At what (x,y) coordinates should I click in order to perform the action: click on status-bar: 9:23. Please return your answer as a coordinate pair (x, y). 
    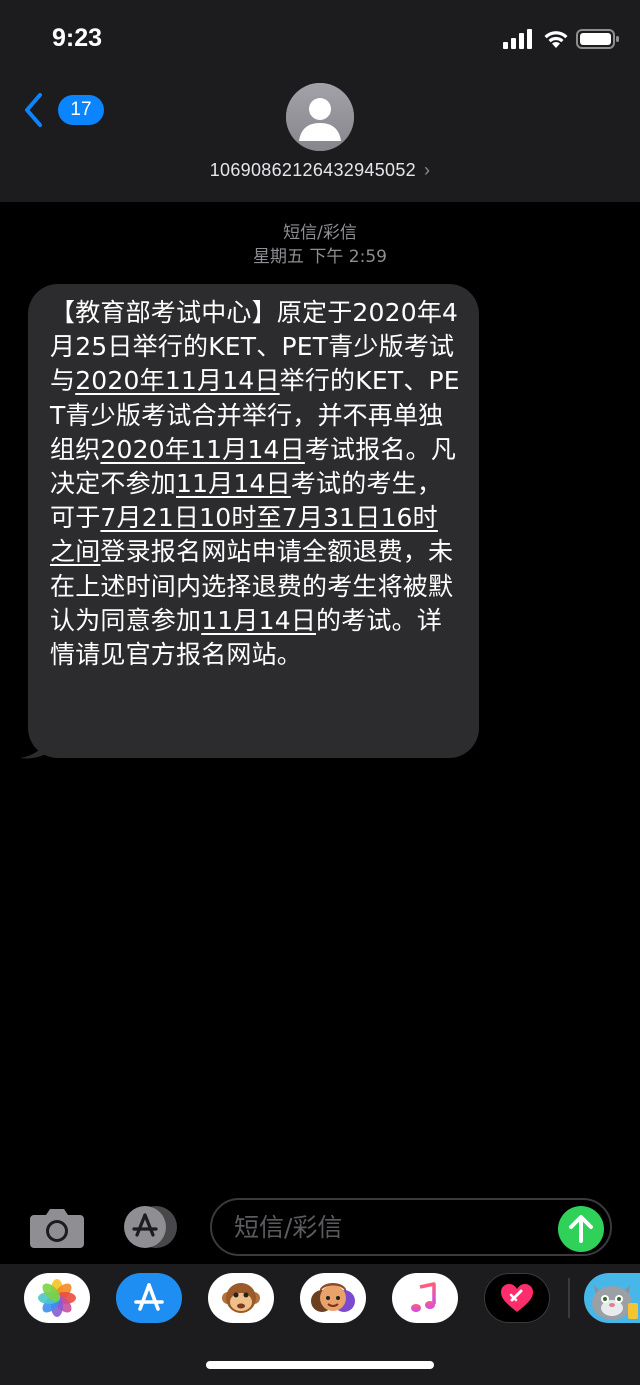
    Looking at the image, I should click on (320, 40).